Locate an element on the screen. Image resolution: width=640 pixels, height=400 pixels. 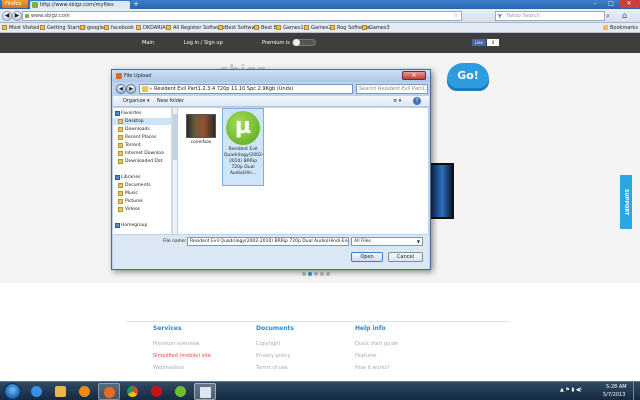
help-icon: ? is located at coordinates (417, 101).